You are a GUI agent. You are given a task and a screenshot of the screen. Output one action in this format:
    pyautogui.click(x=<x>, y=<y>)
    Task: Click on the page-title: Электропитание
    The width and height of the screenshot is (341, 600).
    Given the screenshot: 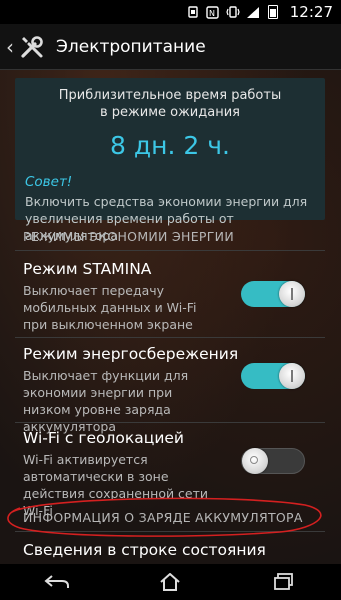 What is the action you would take?
    pyautogui.click(x=131, y=46)
    